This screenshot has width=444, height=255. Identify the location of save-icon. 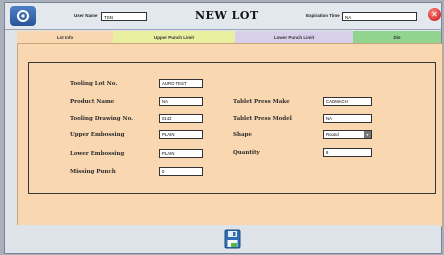
(232, 239).